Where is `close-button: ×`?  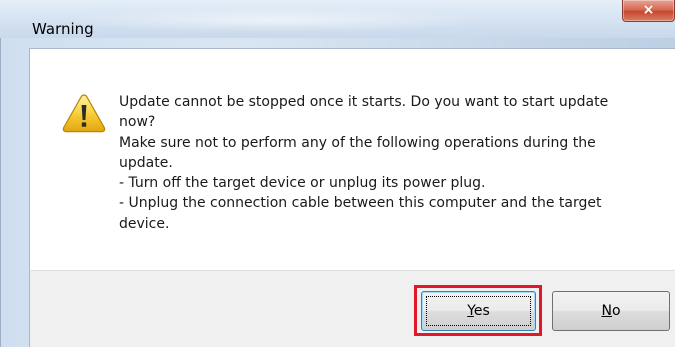
close-button: × is located at coordinates (648, 11).